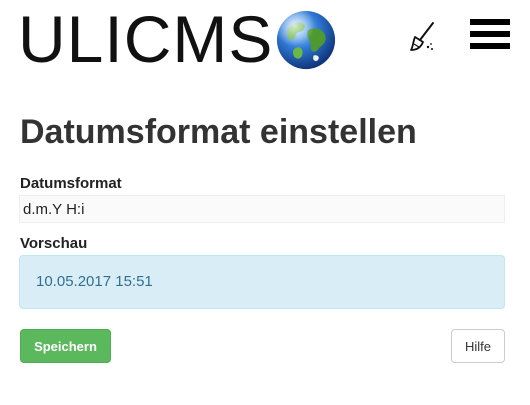 The image size is (530, 405). What do you see at coordinates (262, 209) in the screenshot?
I see `date-format-input` at bounding box center [262, 209].